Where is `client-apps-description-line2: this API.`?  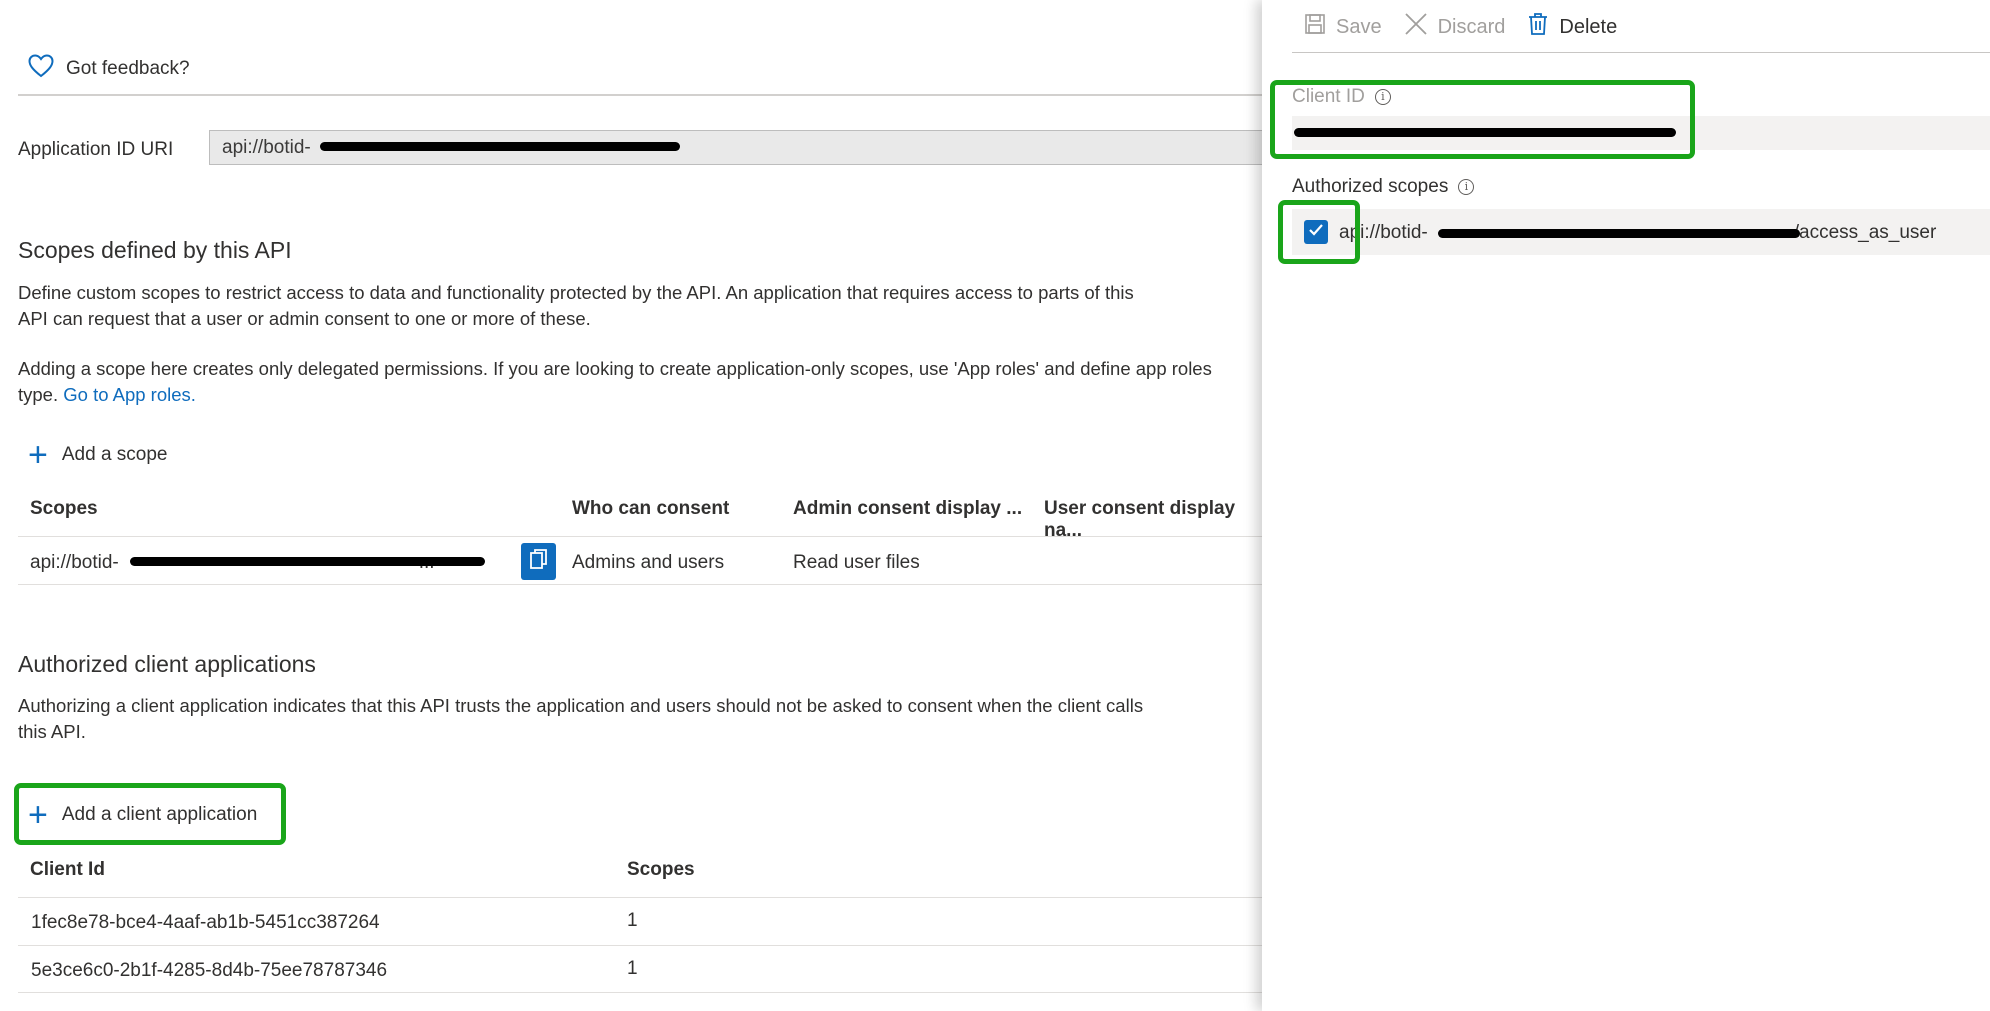 client-apps-description-line2: this API. is located at coordinates (52, 731).